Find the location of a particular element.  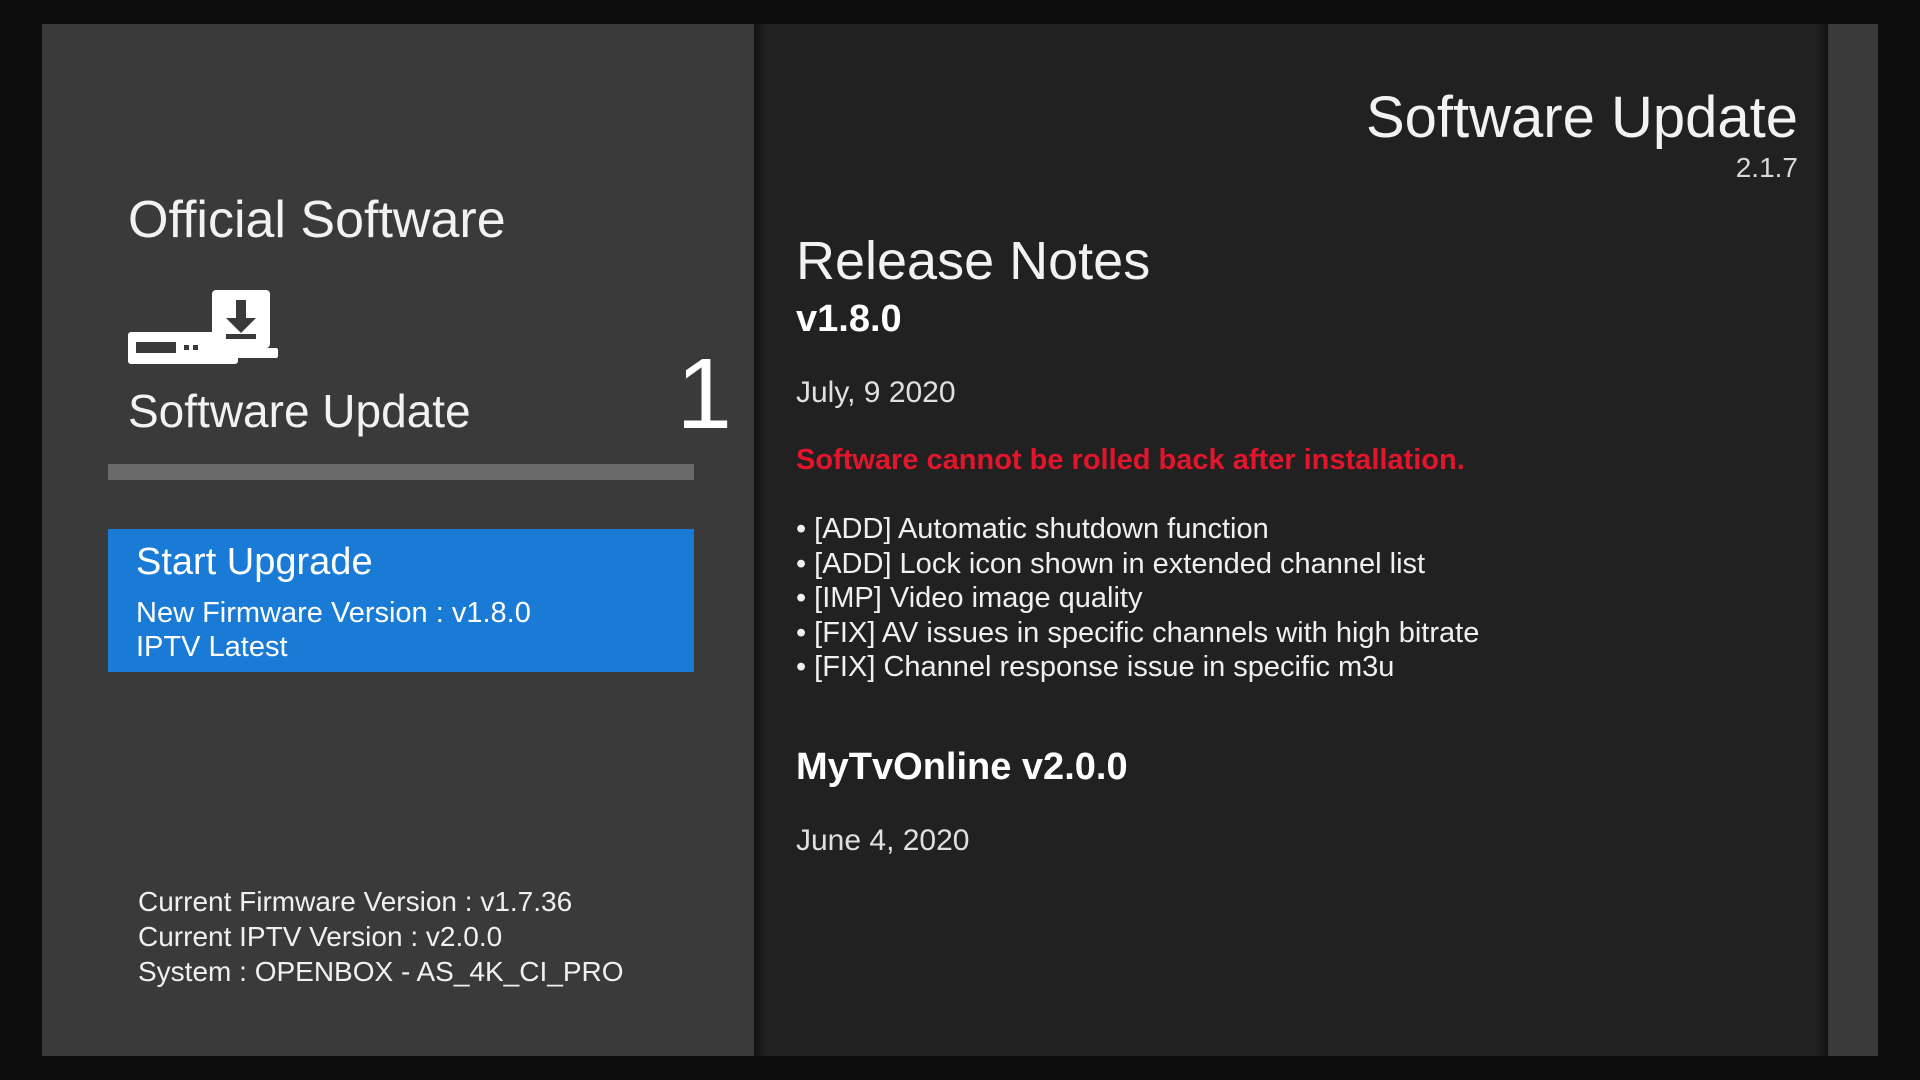

progress-bar is located at coordinates (401, 472).